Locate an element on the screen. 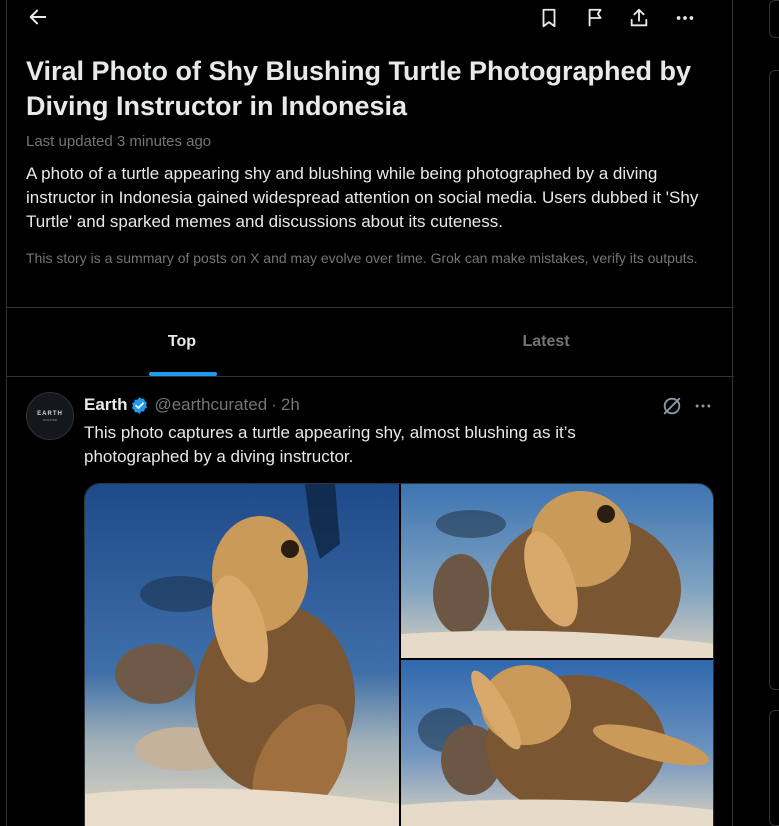 This screenshot has width=779, height=826. top-bar is located at coordinates (370, 18).